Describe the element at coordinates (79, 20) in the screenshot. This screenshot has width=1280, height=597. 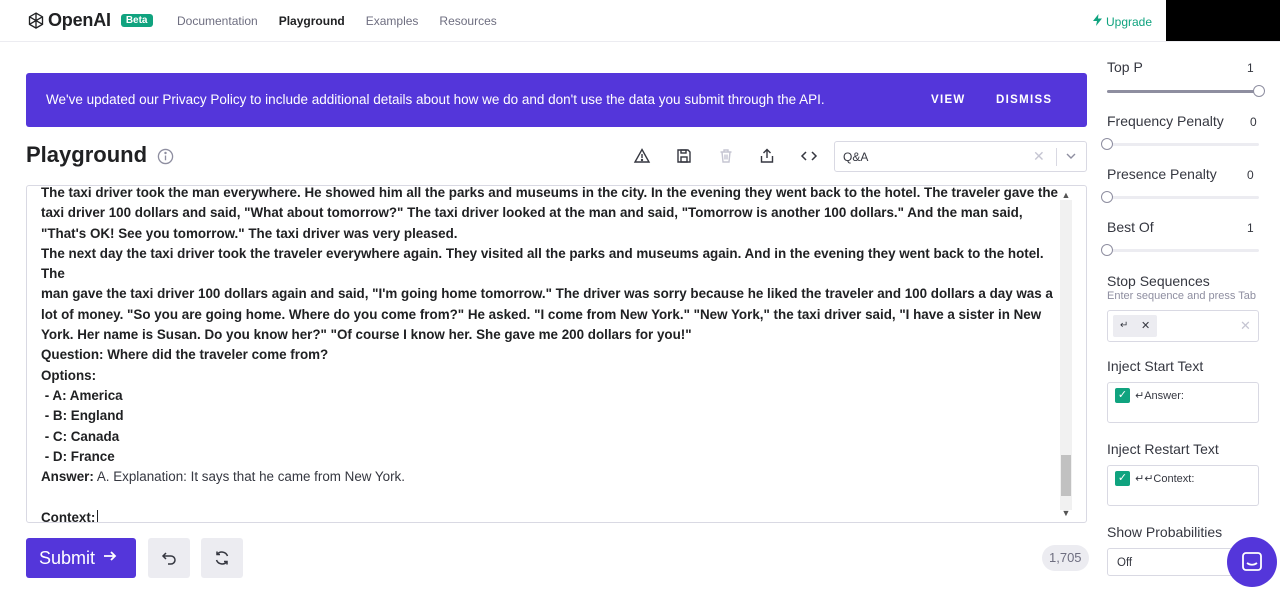
I see `brand-name: OpenAI` at that location.